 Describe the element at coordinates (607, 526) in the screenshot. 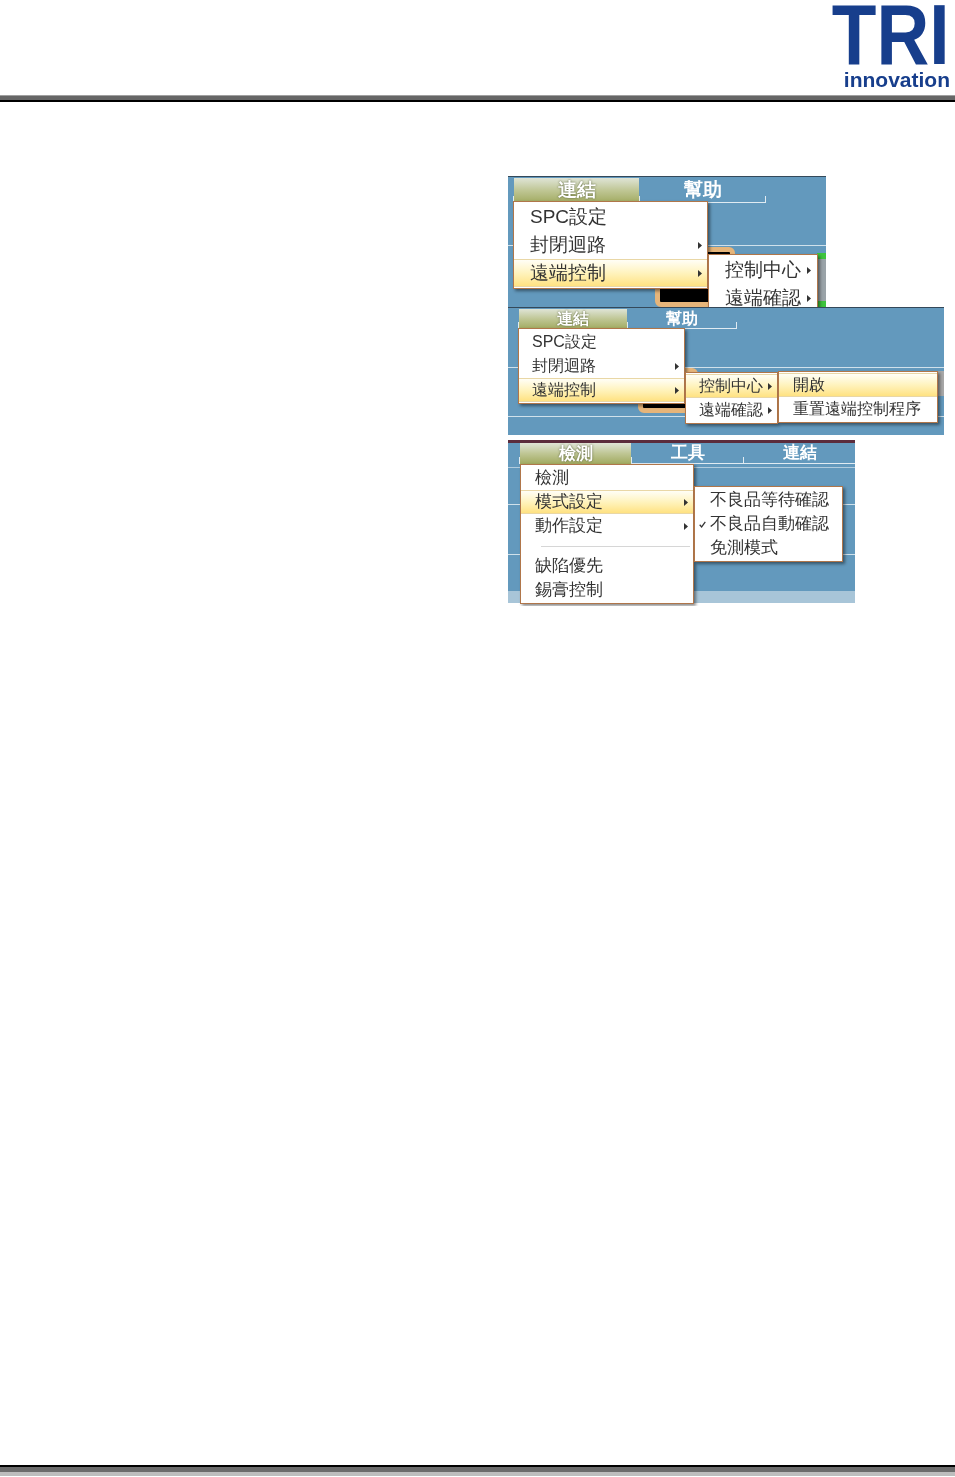

I see `menu-item: 動作設定` at that location.